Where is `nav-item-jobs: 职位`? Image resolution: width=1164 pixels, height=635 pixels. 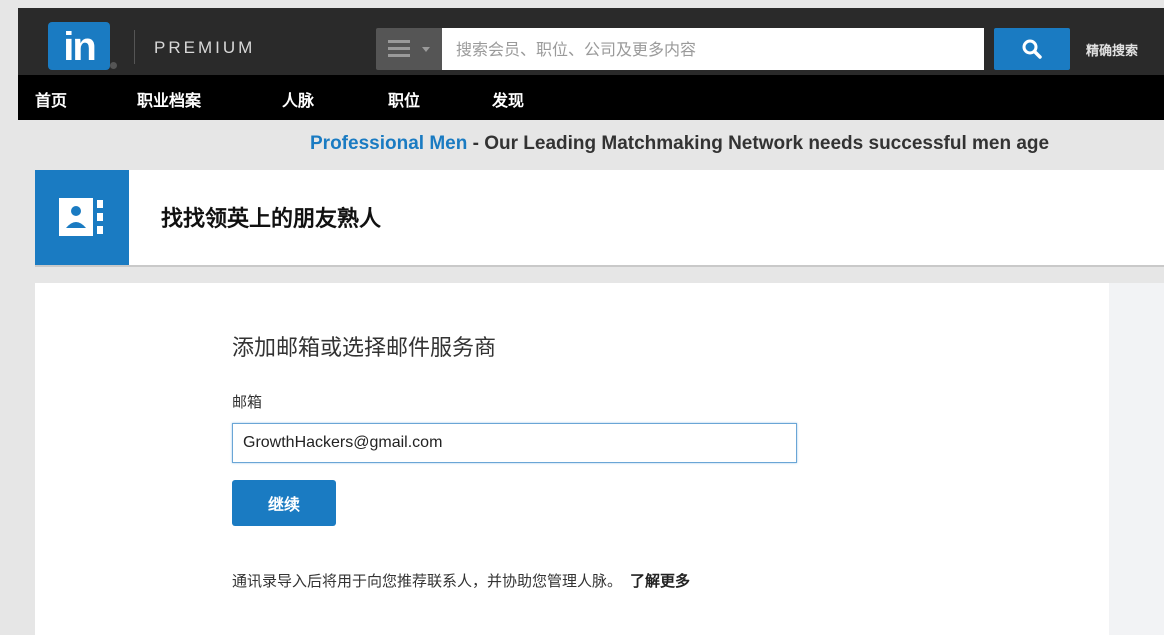
nav-item-jobs: 职位 is located at coordinates (404, 99).